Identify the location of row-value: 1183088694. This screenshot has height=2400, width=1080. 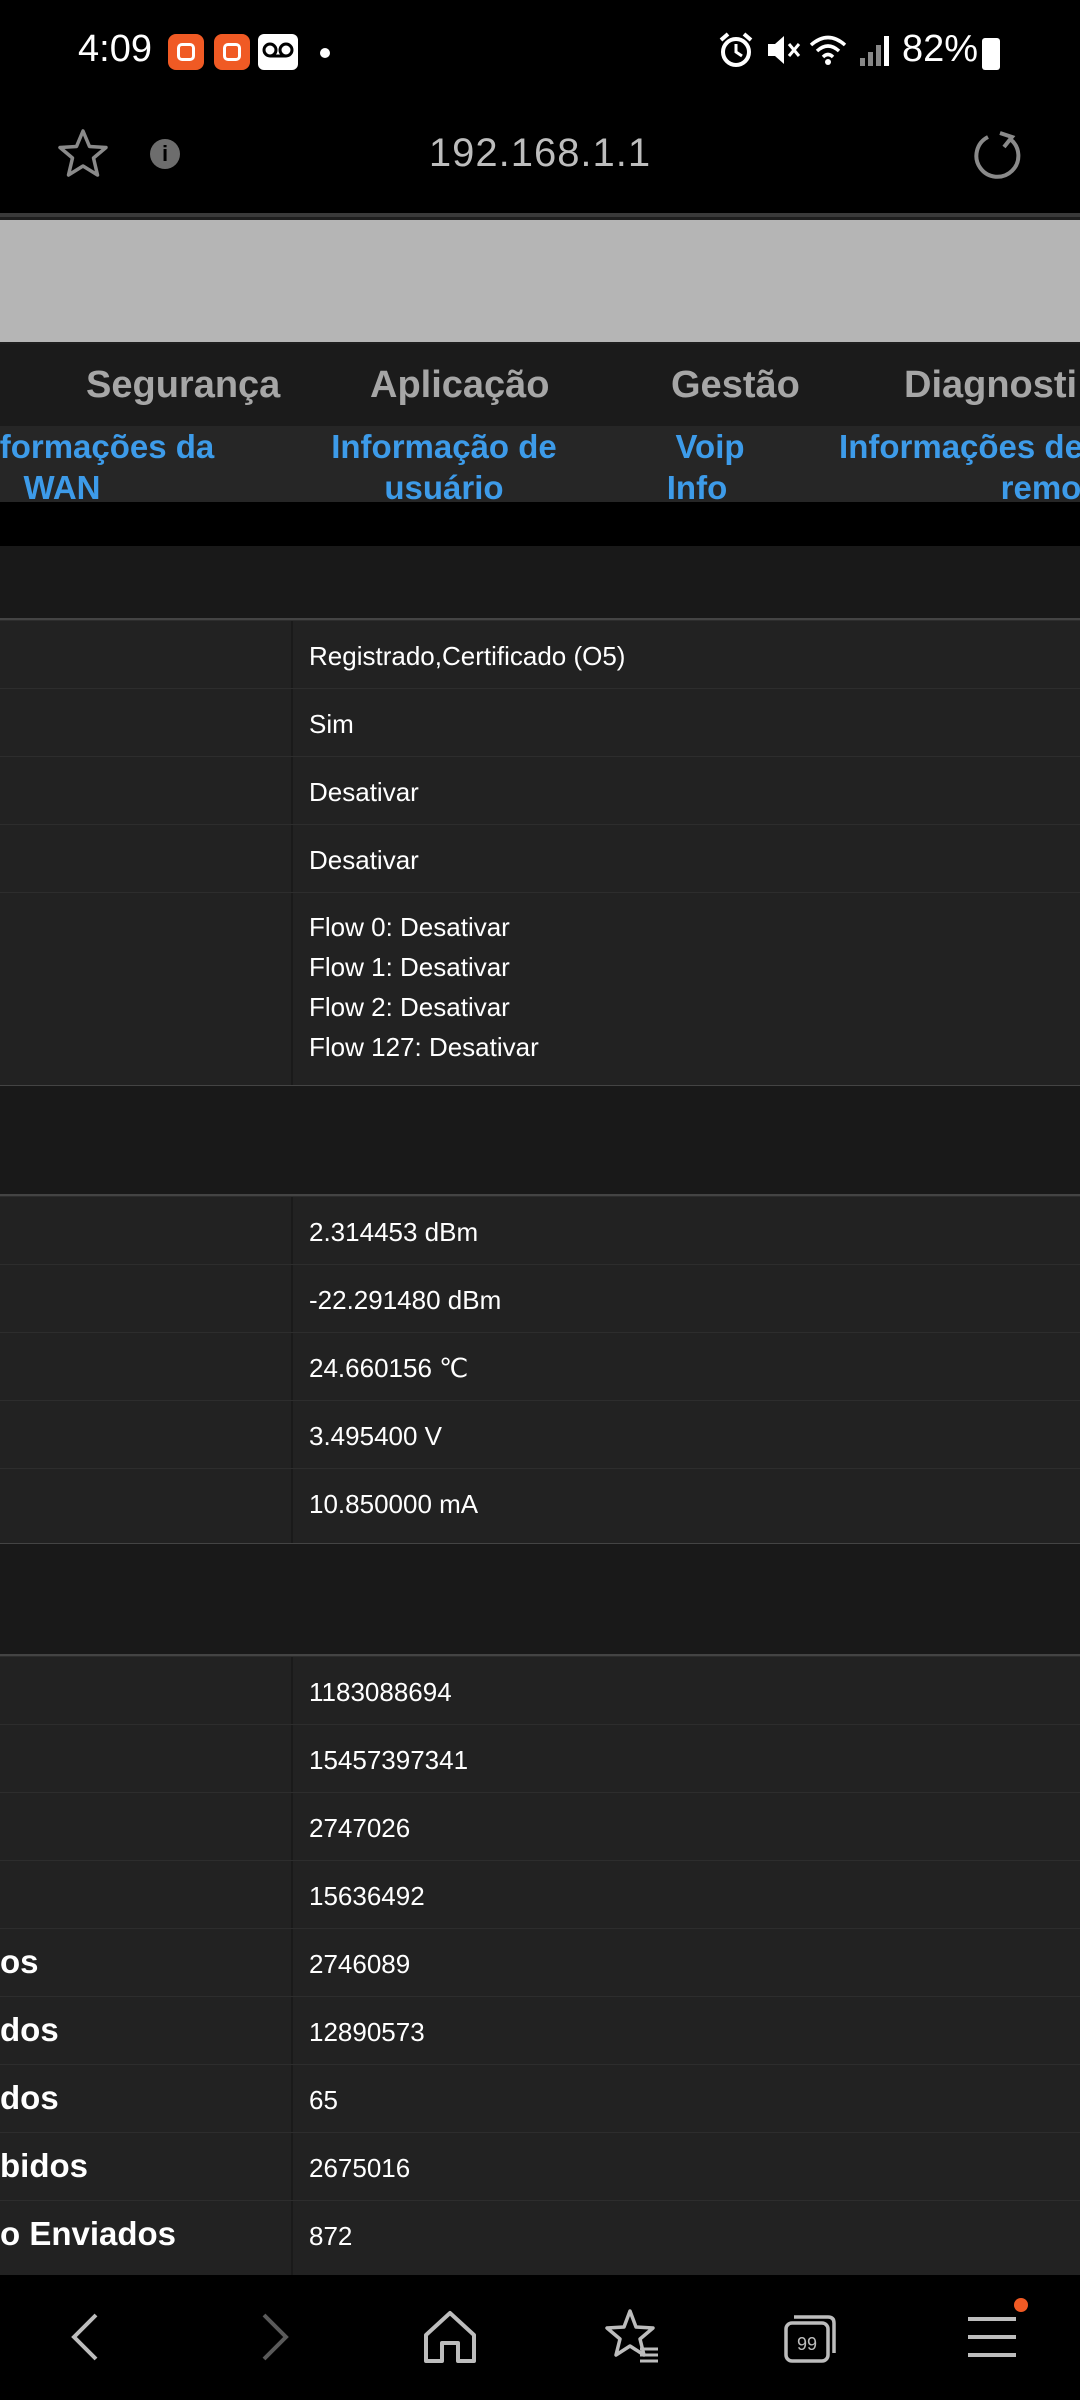
(380, 1692).